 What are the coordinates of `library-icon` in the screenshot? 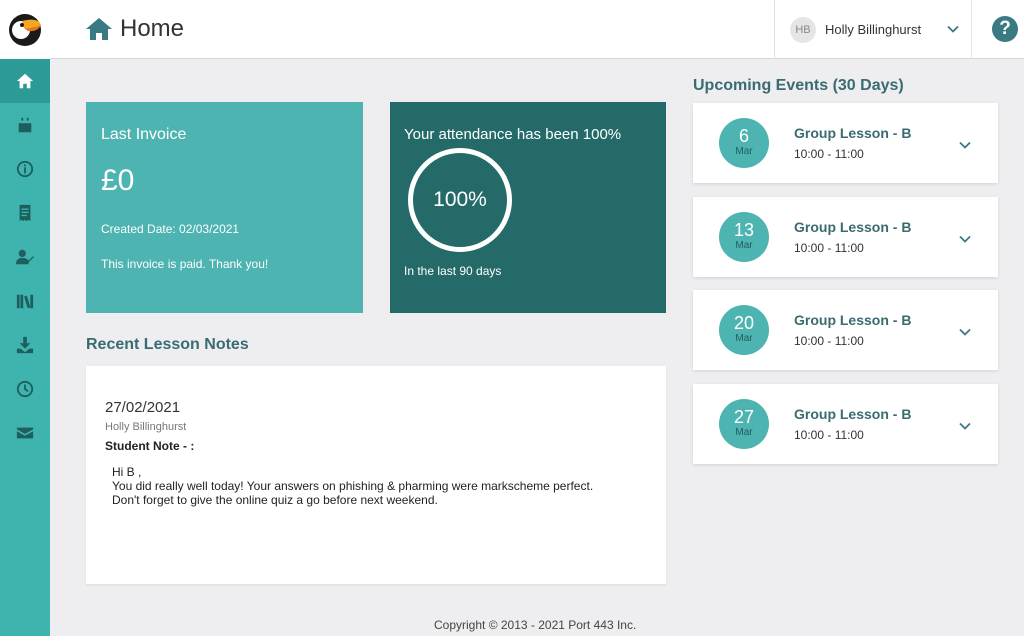 It's located at (25, 301).